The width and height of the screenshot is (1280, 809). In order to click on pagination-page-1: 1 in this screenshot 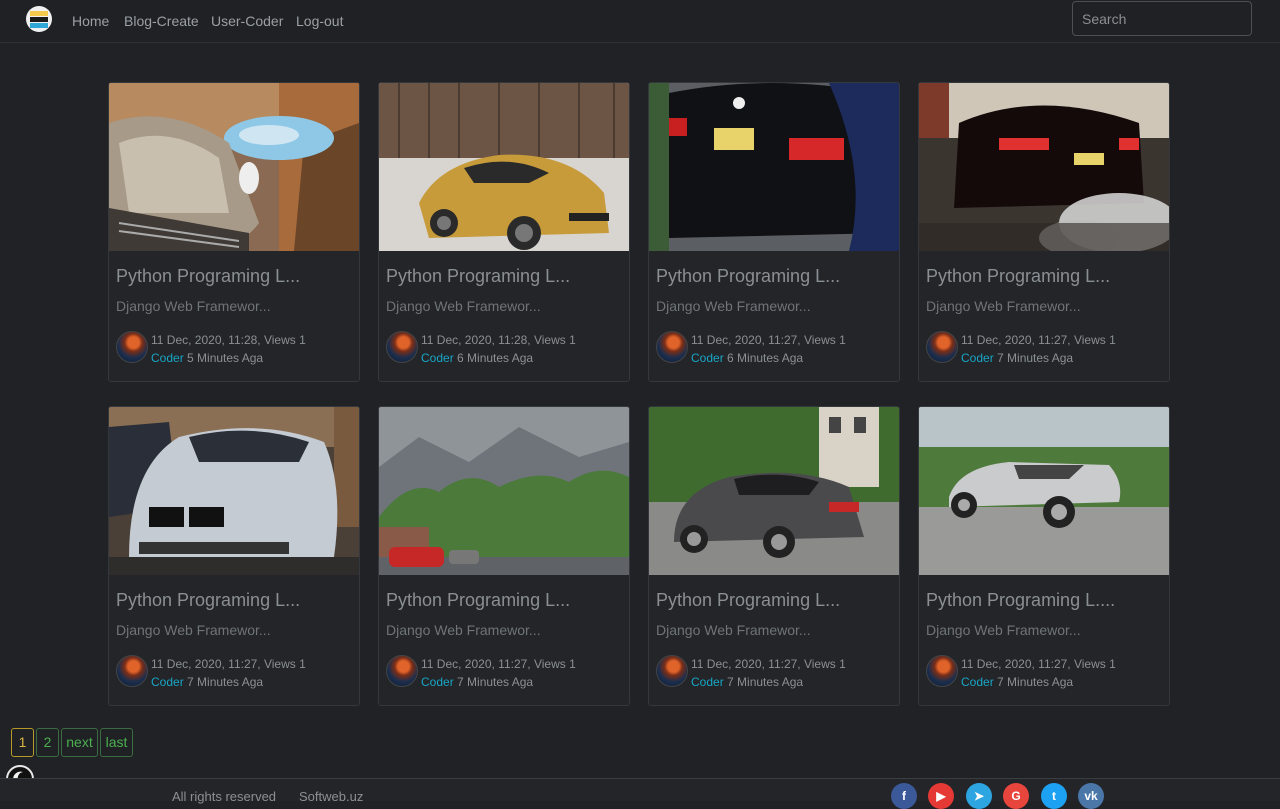, I will do `click(22, 742)`.